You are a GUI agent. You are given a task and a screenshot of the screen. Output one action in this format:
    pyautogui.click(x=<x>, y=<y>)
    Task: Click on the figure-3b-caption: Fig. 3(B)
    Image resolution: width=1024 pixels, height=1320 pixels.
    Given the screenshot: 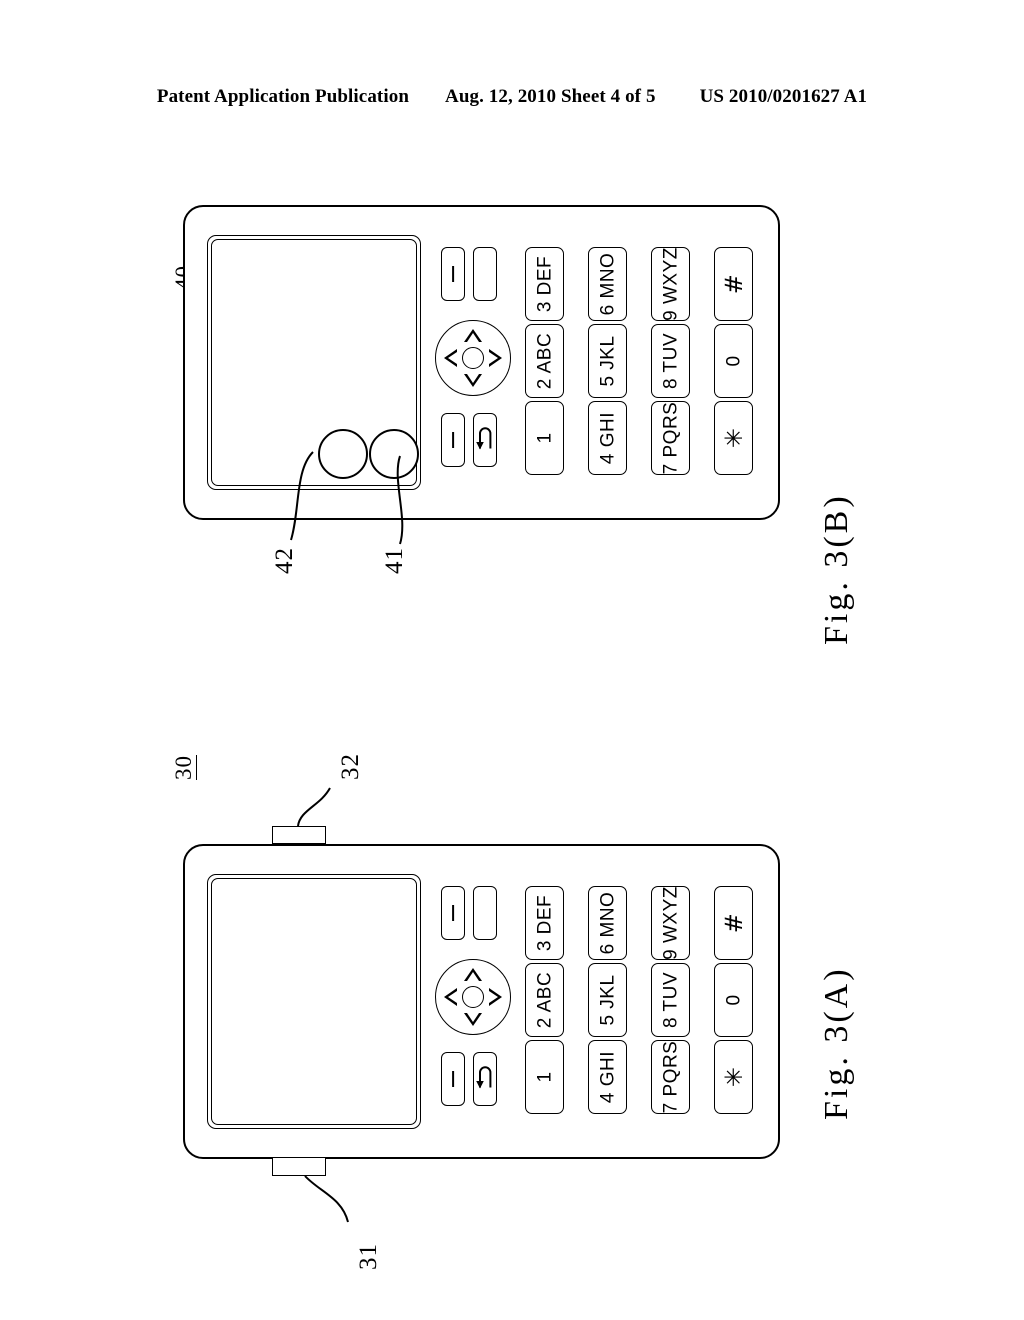 What is the action you would take?
    pyautogui.click(x=836, y=569)
    